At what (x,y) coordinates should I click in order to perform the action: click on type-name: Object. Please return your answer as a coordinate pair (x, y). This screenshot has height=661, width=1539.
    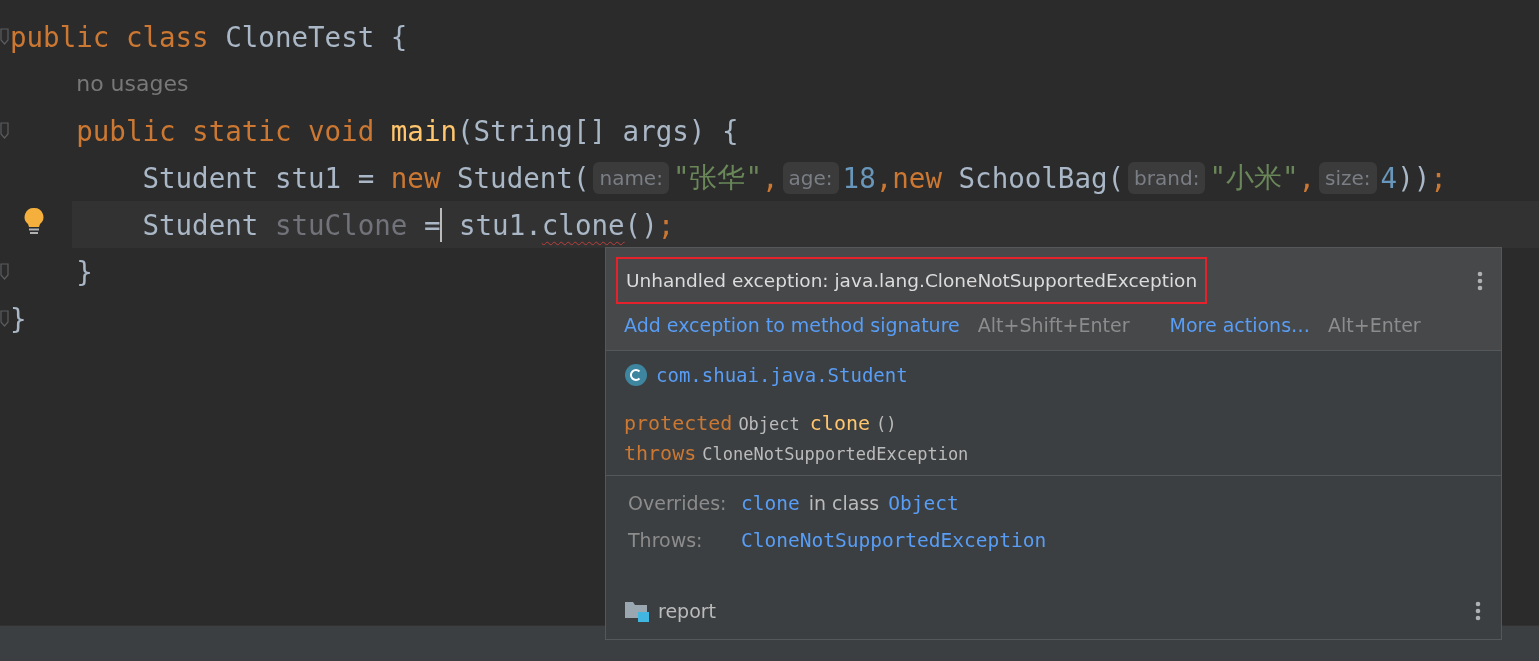
    Looking at the image, I should click on (769, 424).